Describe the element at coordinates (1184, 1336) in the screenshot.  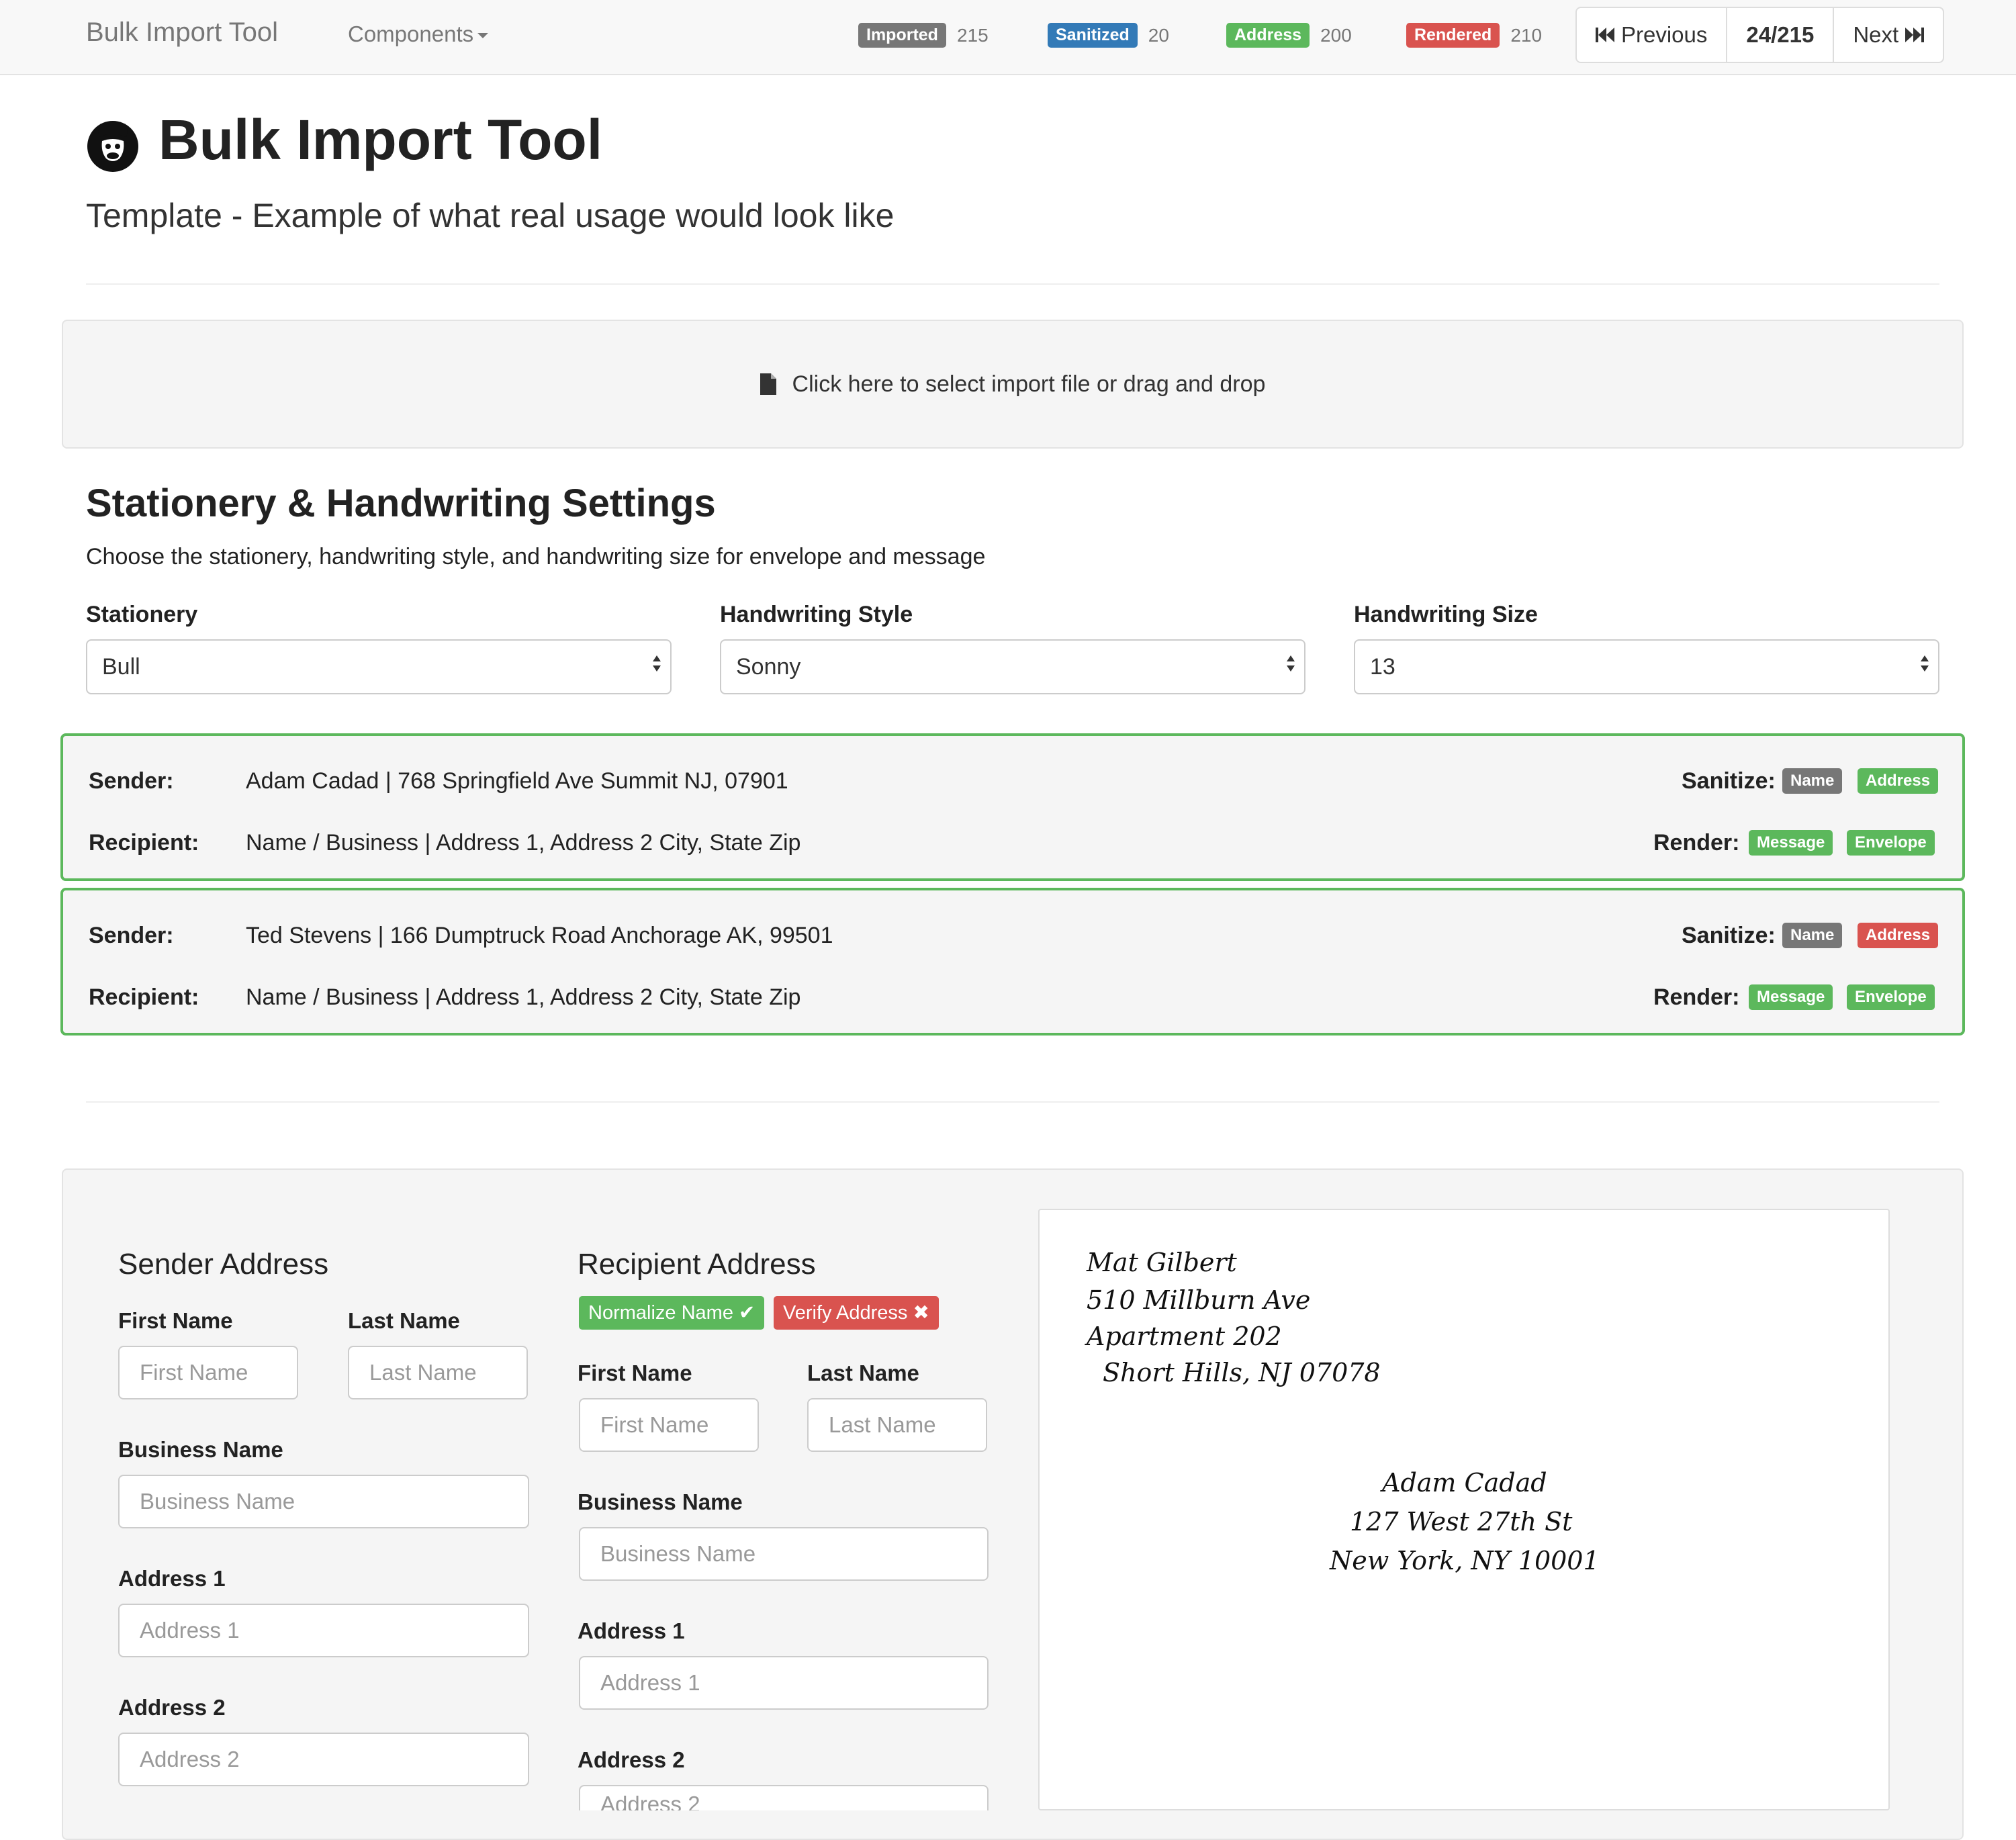
I see `return-address-line: Apartment 202` at that location.